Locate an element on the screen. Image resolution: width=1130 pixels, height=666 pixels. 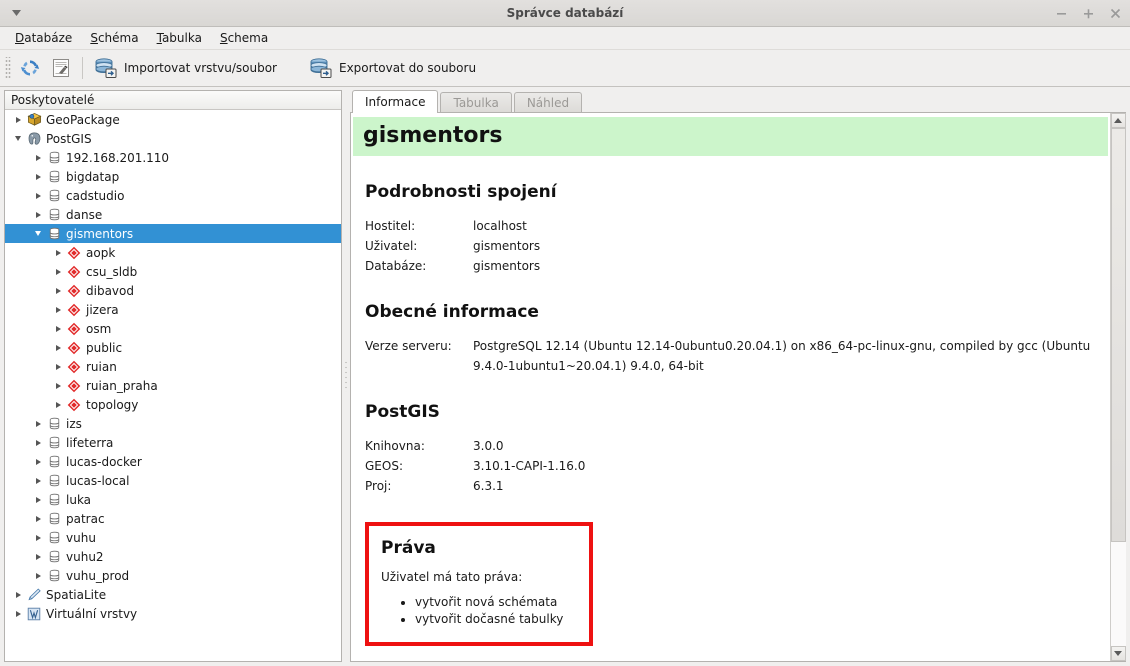
connection-row-database: Databáze: gismentors is located at coordinates (729, 266).